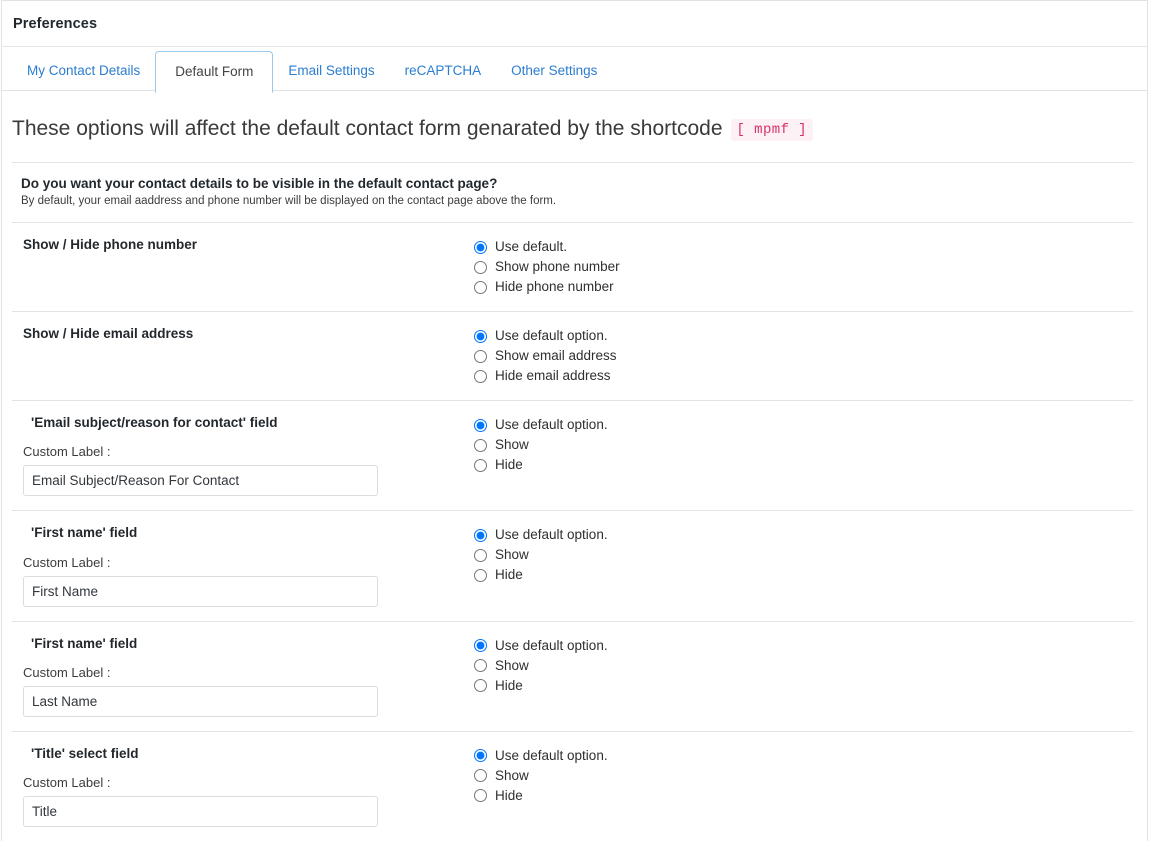  I want to click on setting-title: Show / Hide email address, so click(108, 334).